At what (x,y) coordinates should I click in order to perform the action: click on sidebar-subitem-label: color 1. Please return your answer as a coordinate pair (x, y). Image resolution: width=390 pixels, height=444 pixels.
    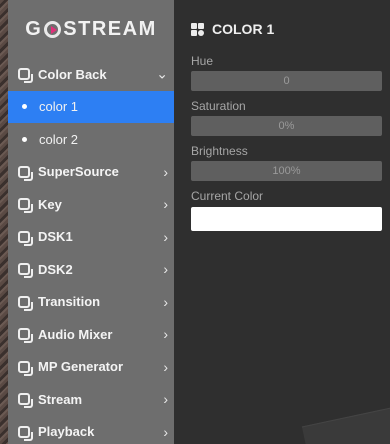
    Looking at the image, I should click on (59, 107).